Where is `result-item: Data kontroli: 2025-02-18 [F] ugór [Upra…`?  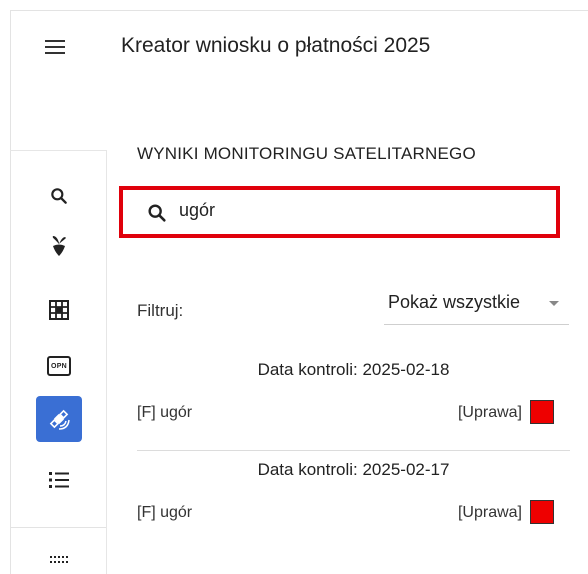
result-item: Data kontroli: 2025-02-18 [F] ugór [Upra… is located at coordinates (353, 400).